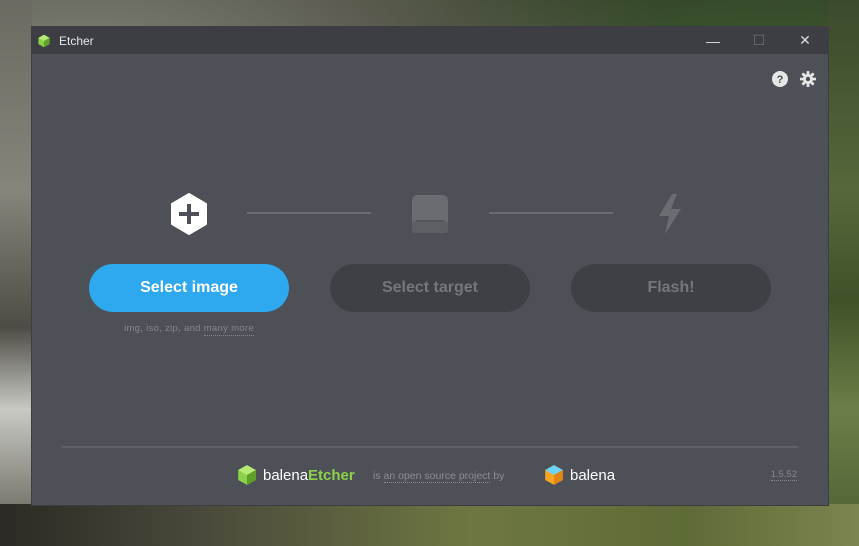 The height and width of the screenshot is (546, 859). What do you see at coordinates (331, 475) in the screenshot?
I see `brand-suffix: Etcher` at bounding box center [331, 475].